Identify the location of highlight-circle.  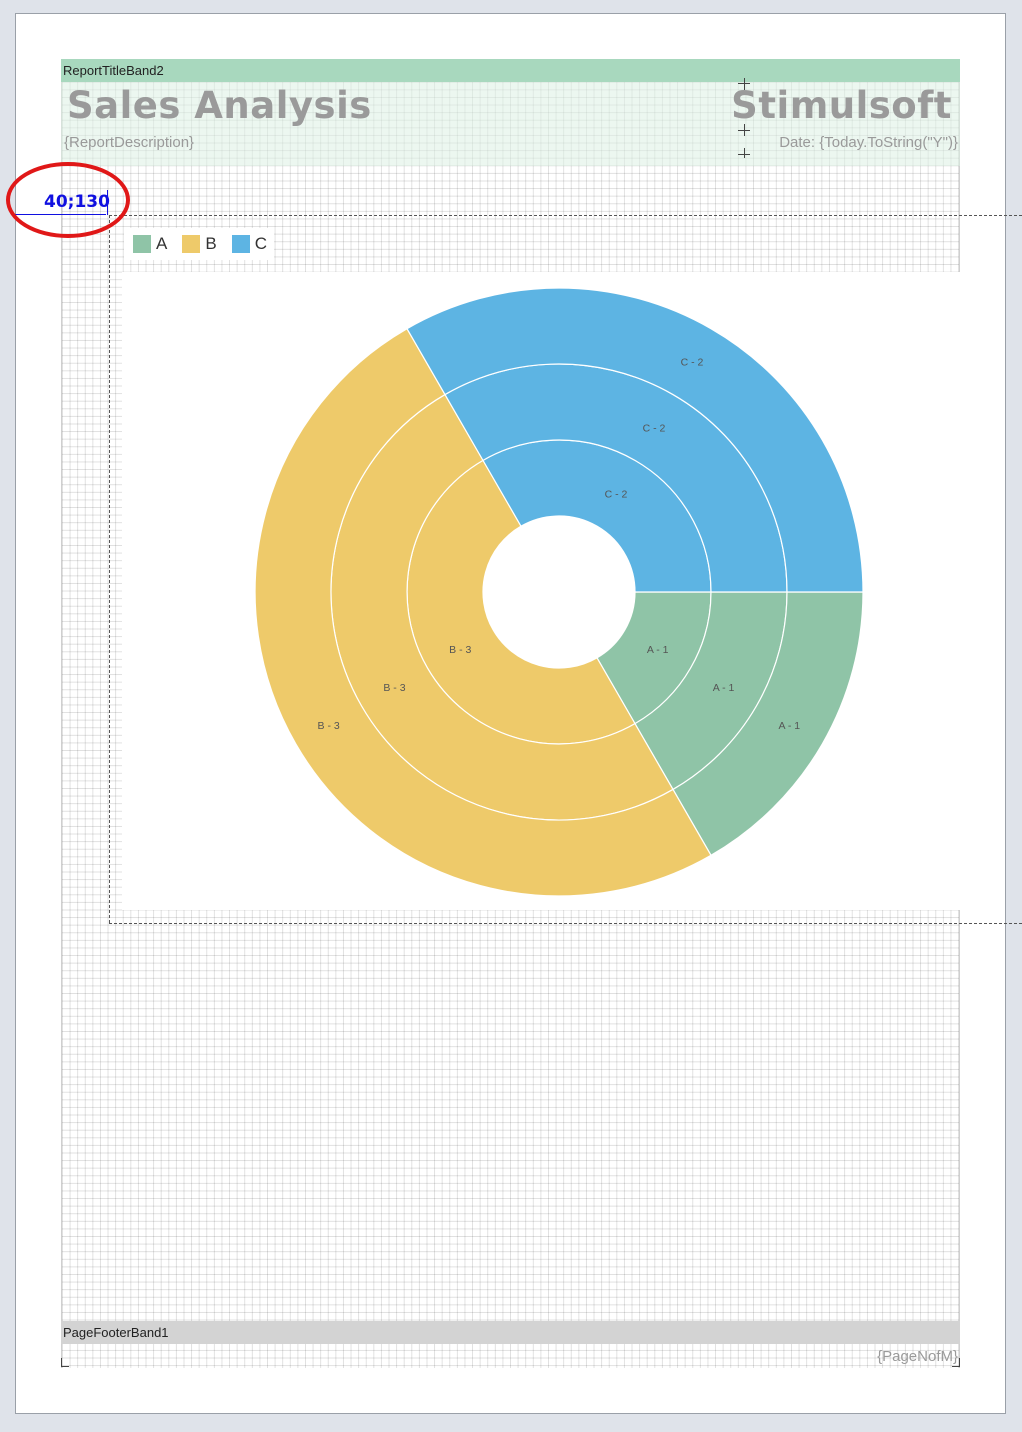
(68, 200).